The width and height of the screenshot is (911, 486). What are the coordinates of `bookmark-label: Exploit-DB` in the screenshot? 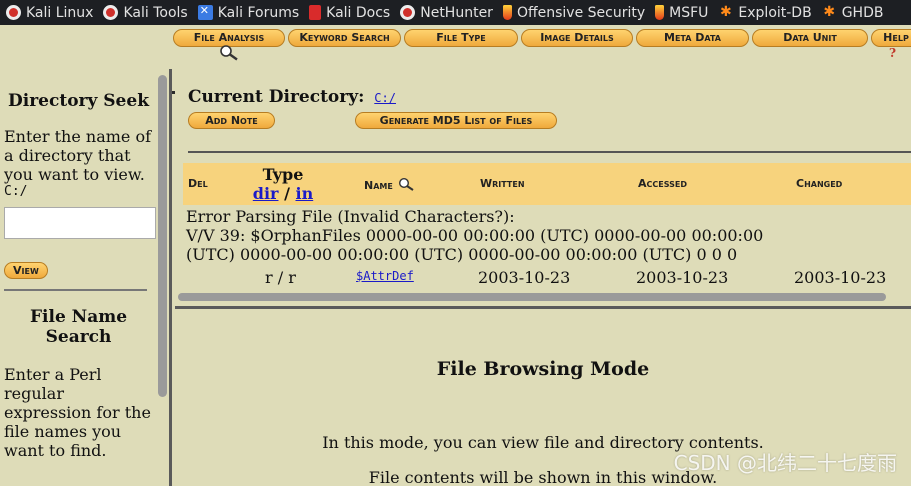 It's located at (775, 12).